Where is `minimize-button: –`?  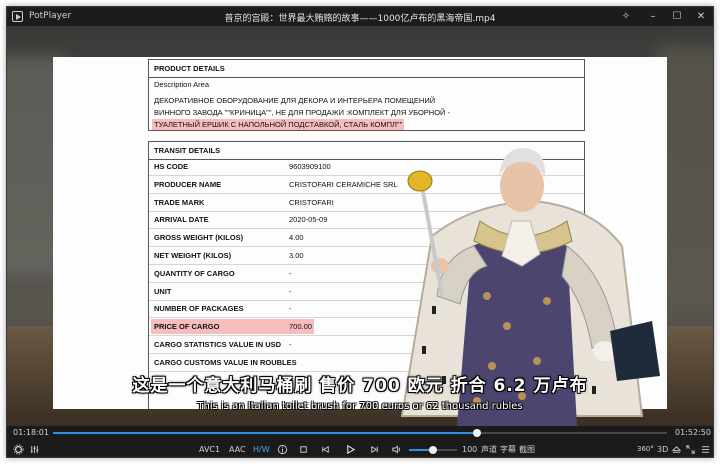
minimize-button: – is located at coordinates (653, 16).